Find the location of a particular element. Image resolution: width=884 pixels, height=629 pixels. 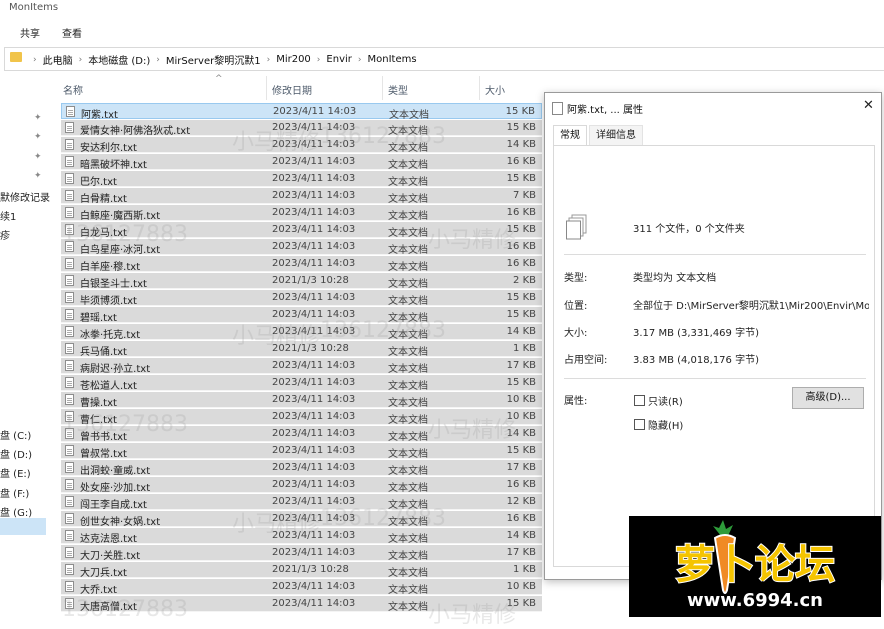

nav-item-quick-access: 续1 is located at coordinates (8, 215).